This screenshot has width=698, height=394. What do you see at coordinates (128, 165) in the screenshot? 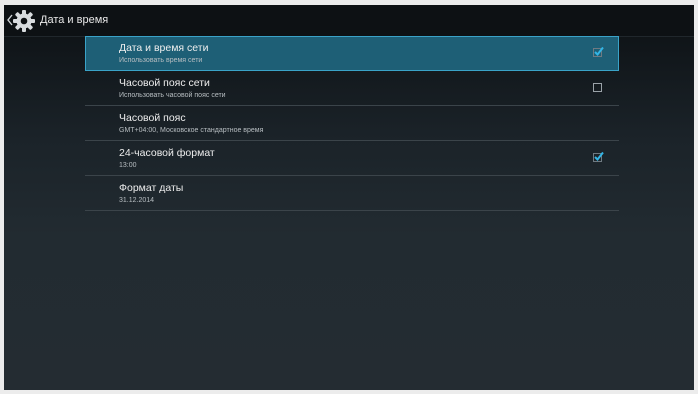
I see `setting-summary: 13:00` at bounding box center [128, 165].